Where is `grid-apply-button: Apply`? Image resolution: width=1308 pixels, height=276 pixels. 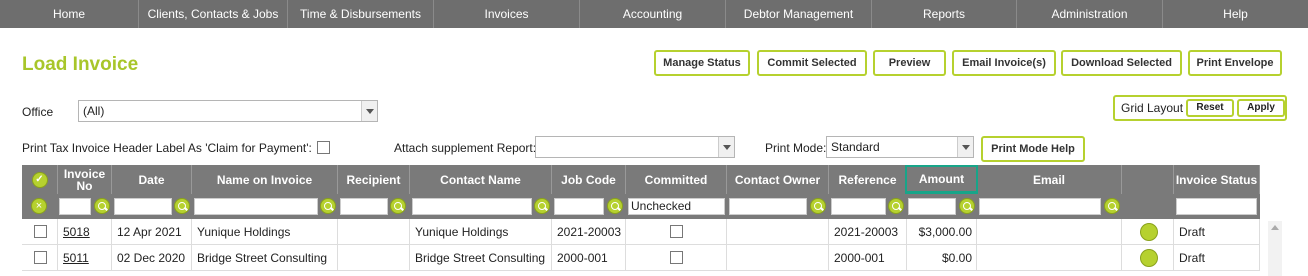 grid-apply-button: Apply is located at coordinates (1261, 108).